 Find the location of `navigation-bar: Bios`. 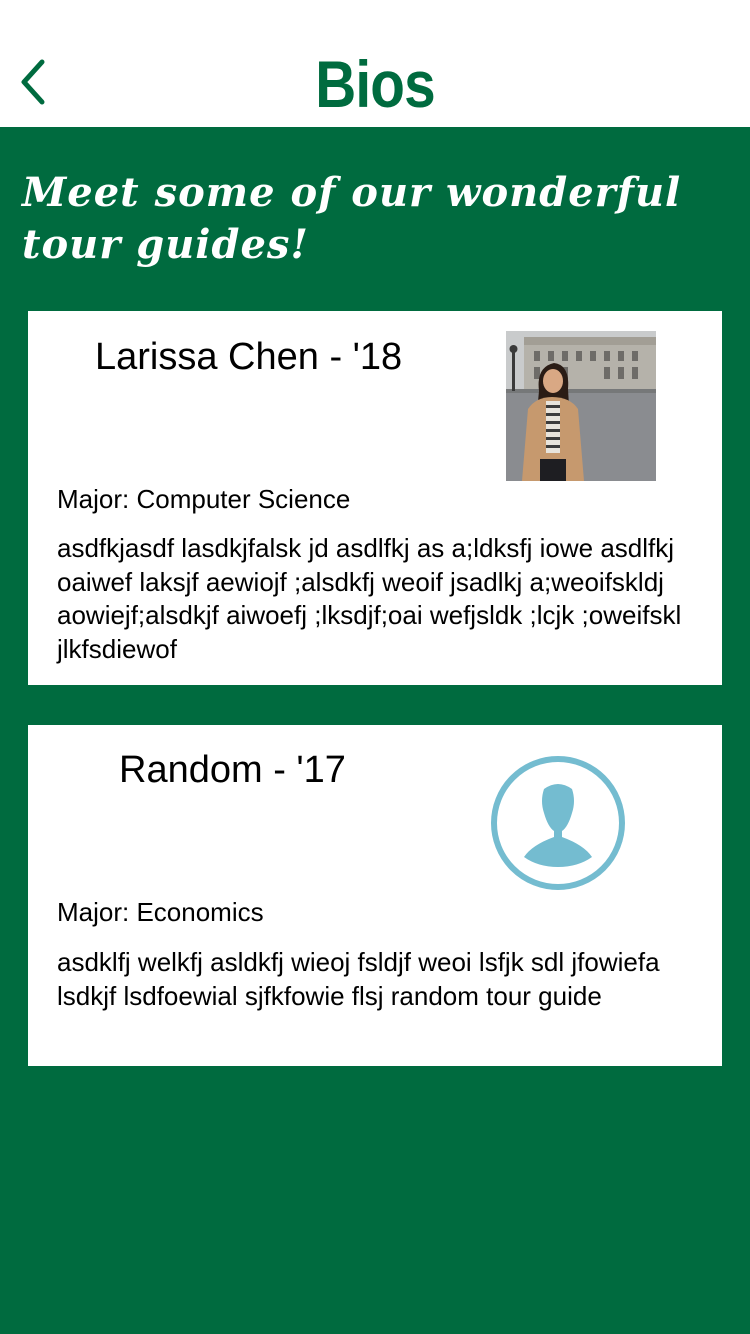

navigation-bar: Bios is located at coordinates (375, 63).